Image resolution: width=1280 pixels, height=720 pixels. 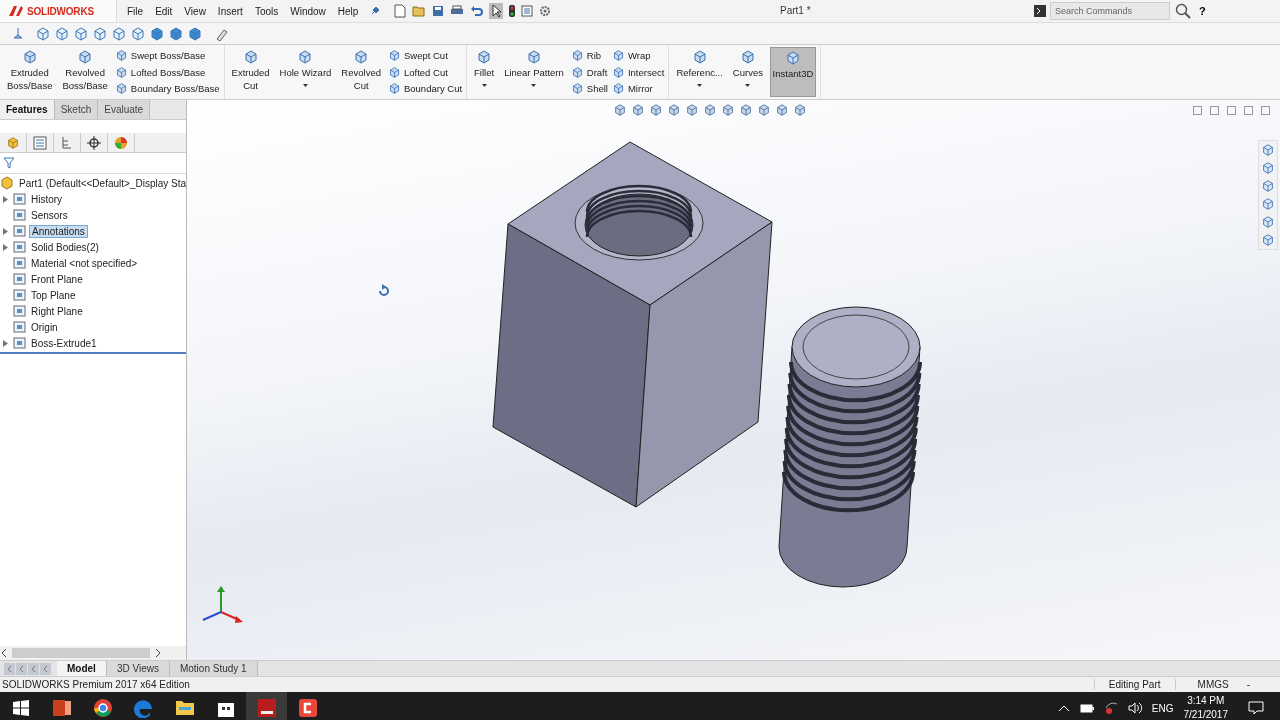 I want to click on ribbon-button: Boundary Cut, so click(x=425, y=88).